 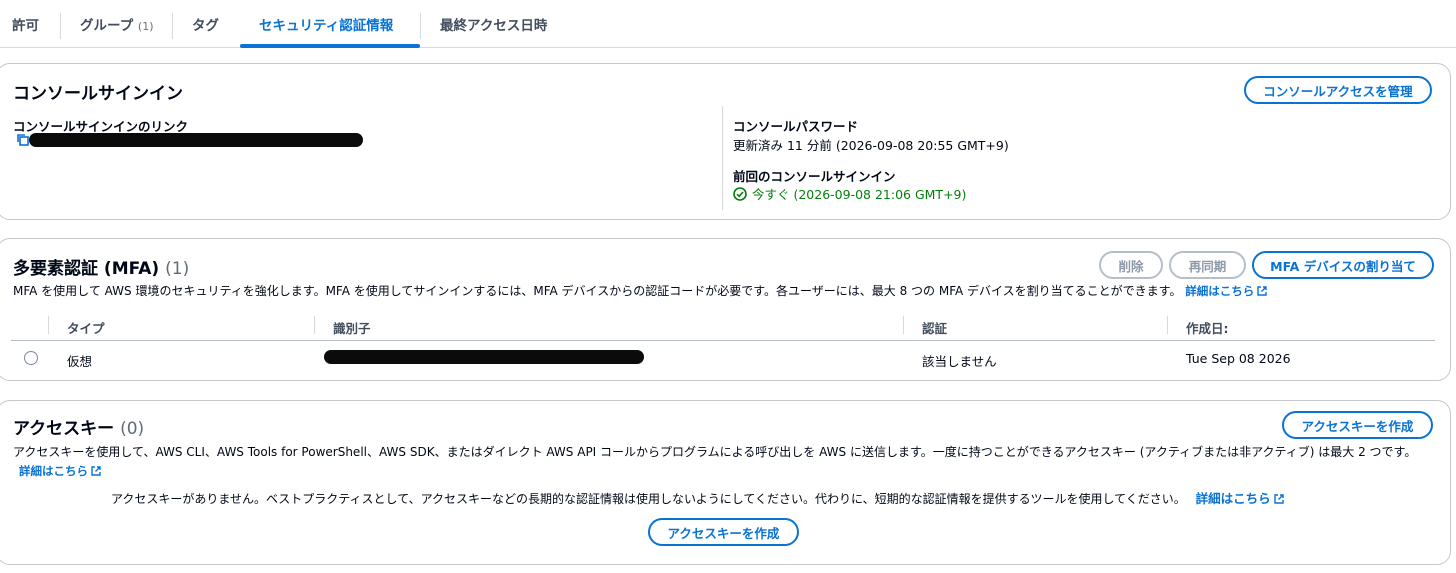 I want to click on tab-last-accessed: 最終アクセス日時, so click(x=493, y=24).